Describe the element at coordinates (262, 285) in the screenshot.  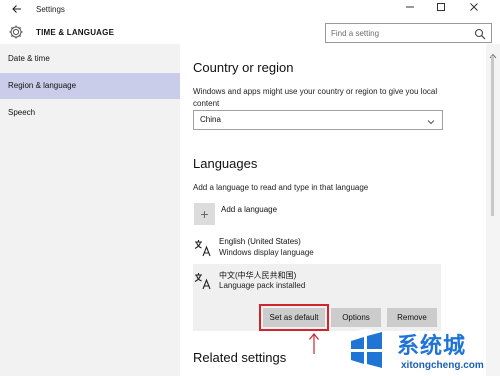
I see `language-status: Language pack installed` at that location.